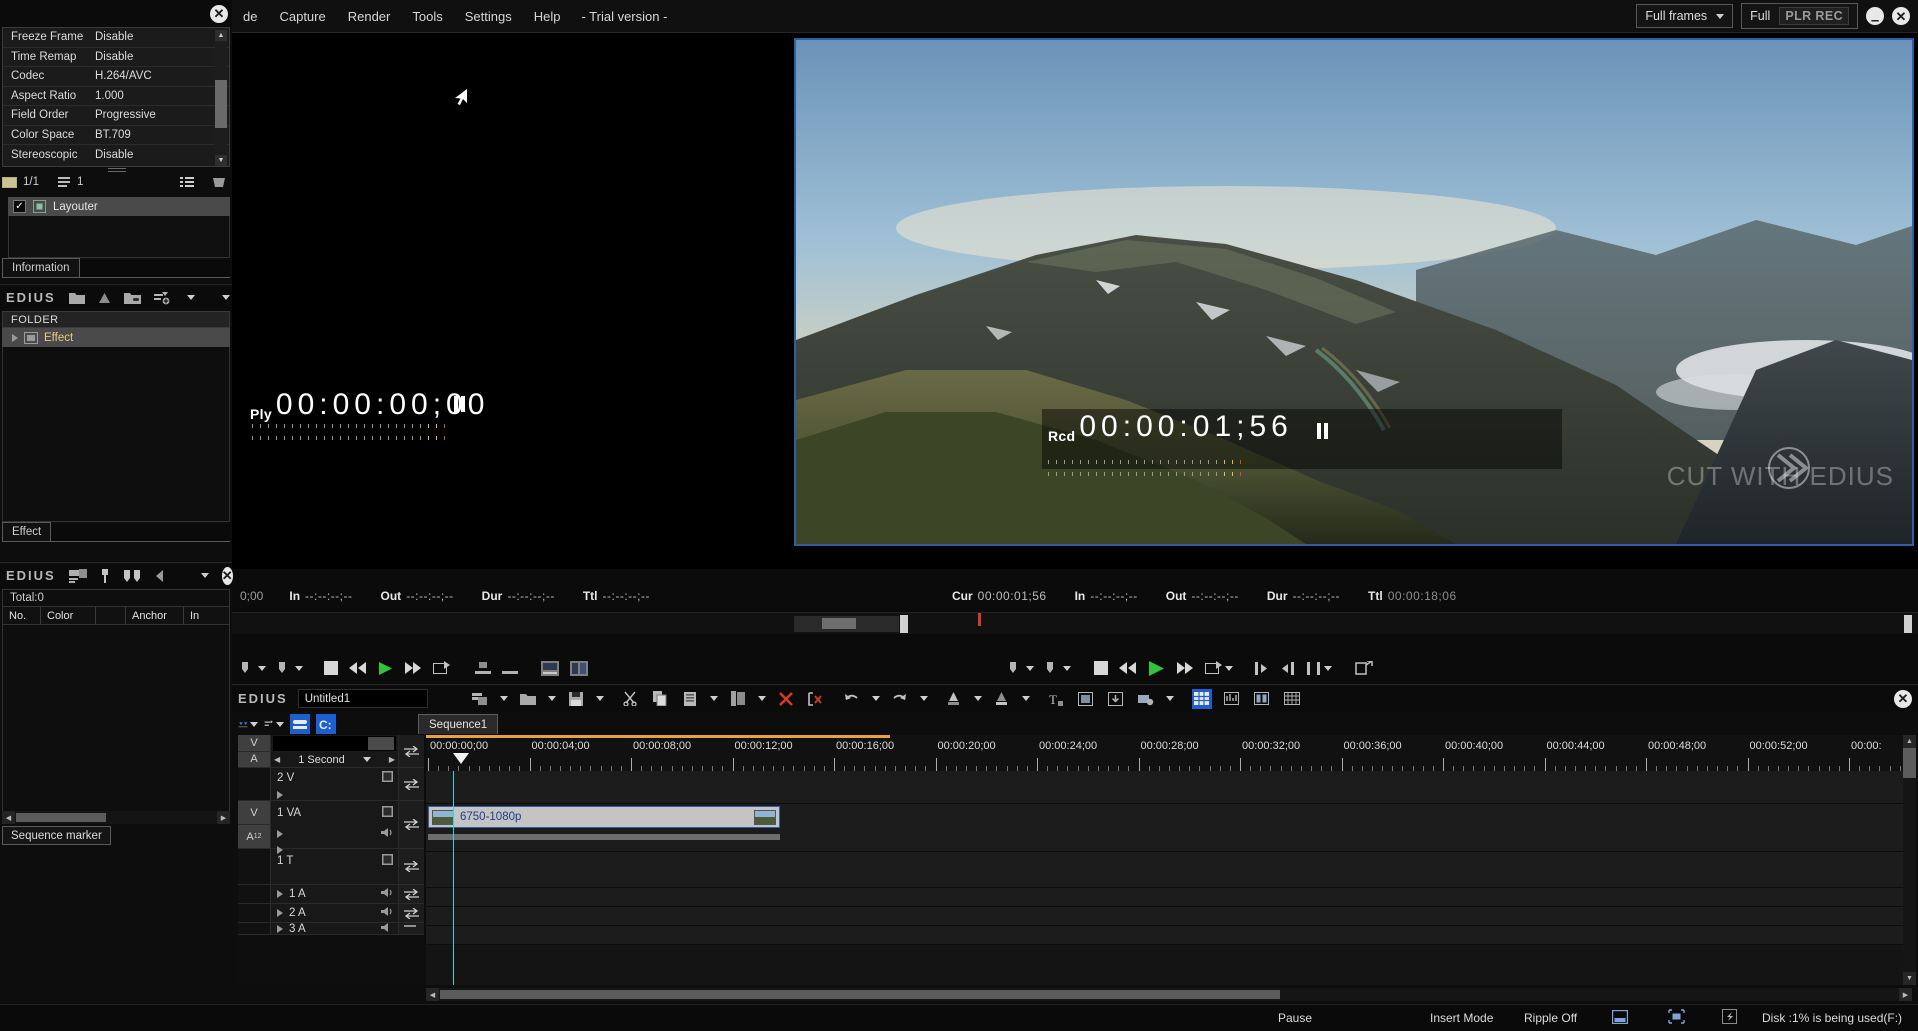 The width and height of the screenshot is (1918, 1031). Describe the element at coordinates (250, 16) in the screenshot. I see `menu-item-de: de` at that location.